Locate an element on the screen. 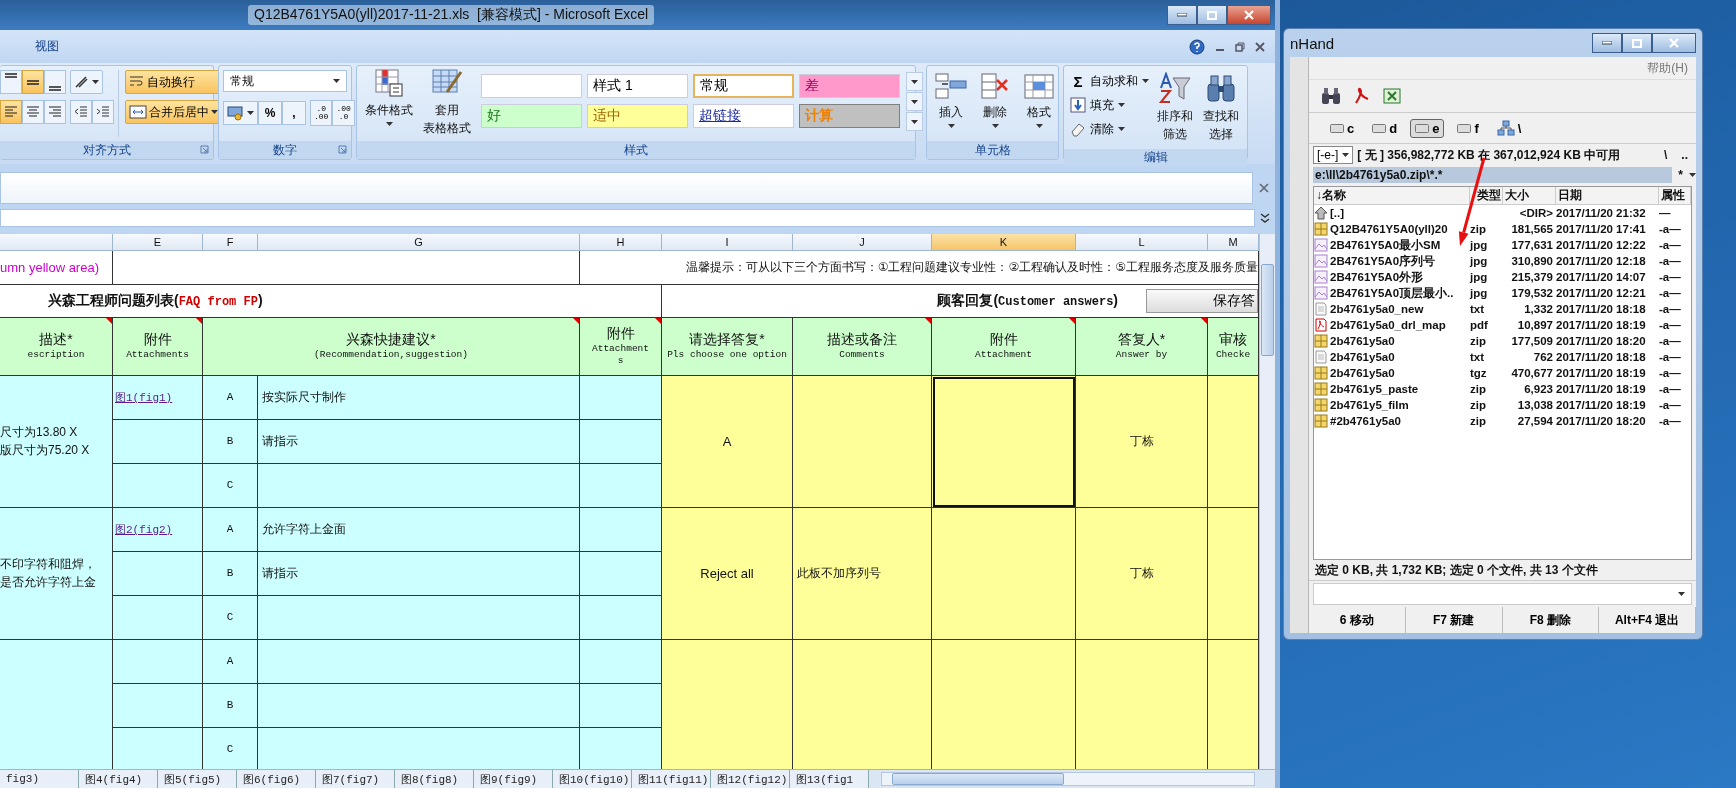  cell-style-option: 差 is located at coordinates (849, 86).